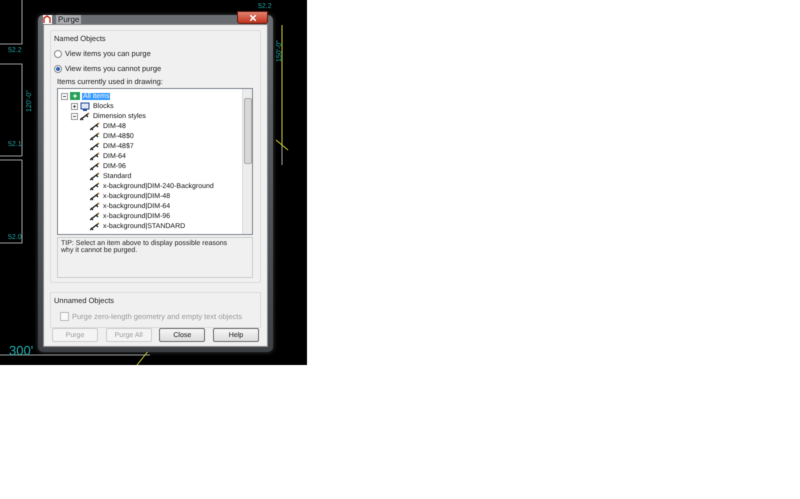 The image size is (800, 499). What do you see at coordinates (21, 350) in the screenshot?
I see `dimension-label: 300'` at bounding box center [21, 350].